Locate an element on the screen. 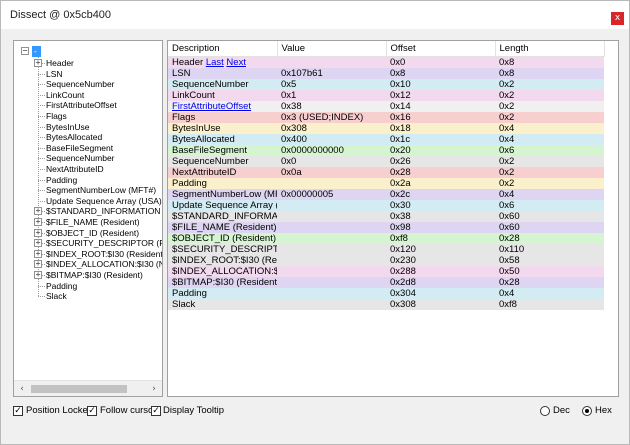  field-link: FirstAttributeOffset is located at coordinates (211, 106).